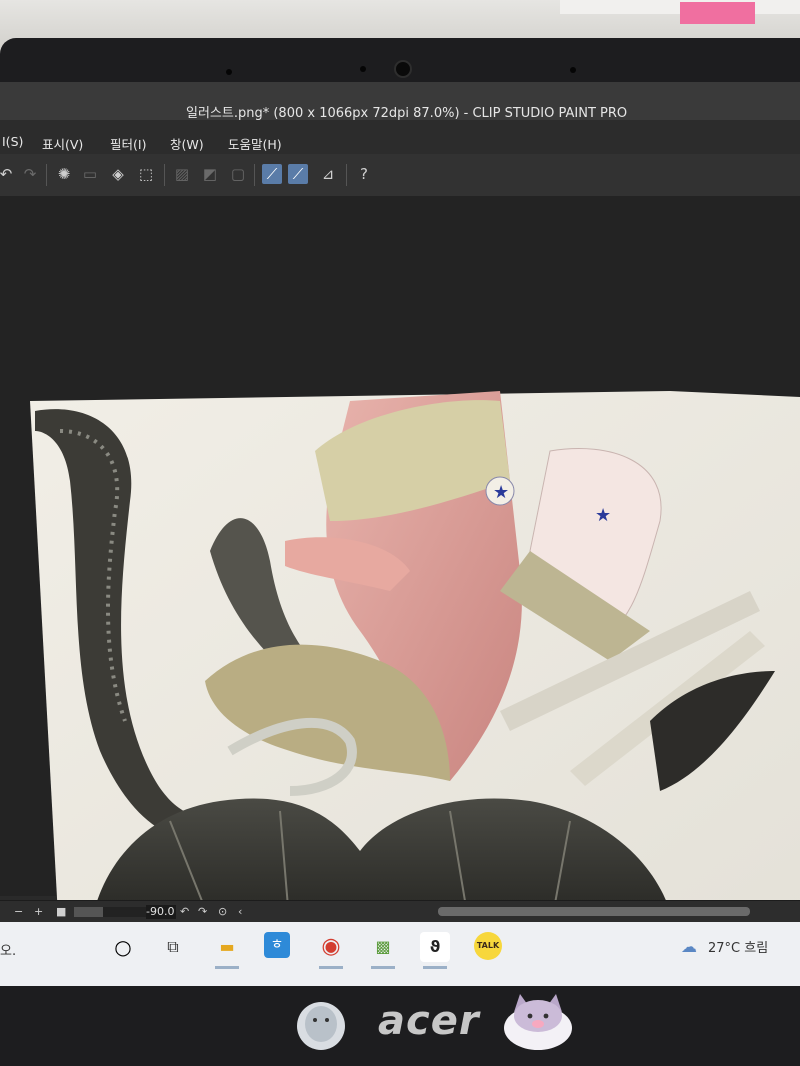 The image size is (800, 1066). What do you see at coordinates (38, 912) in the screenshot?
I see `zoom-in-icon: +` at bounding box center [38, 912].